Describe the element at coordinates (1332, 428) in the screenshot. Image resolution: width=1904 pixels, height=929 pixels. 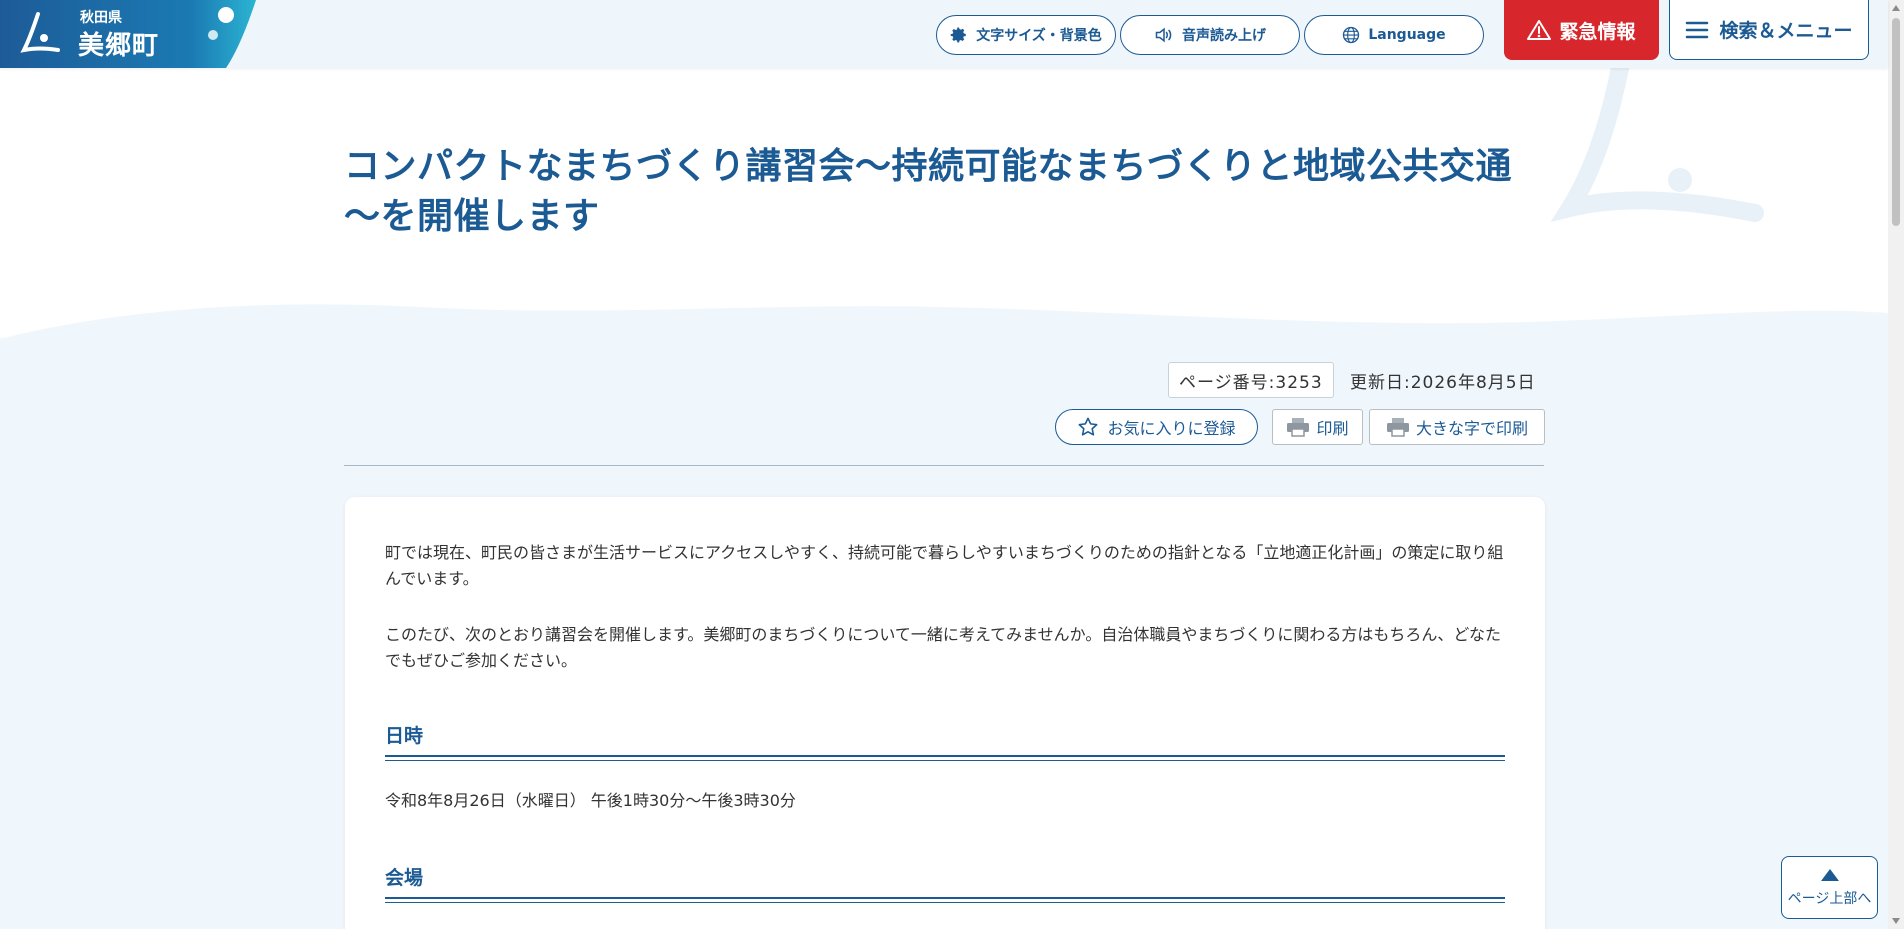
I see `print-label: 印刷` at that location.